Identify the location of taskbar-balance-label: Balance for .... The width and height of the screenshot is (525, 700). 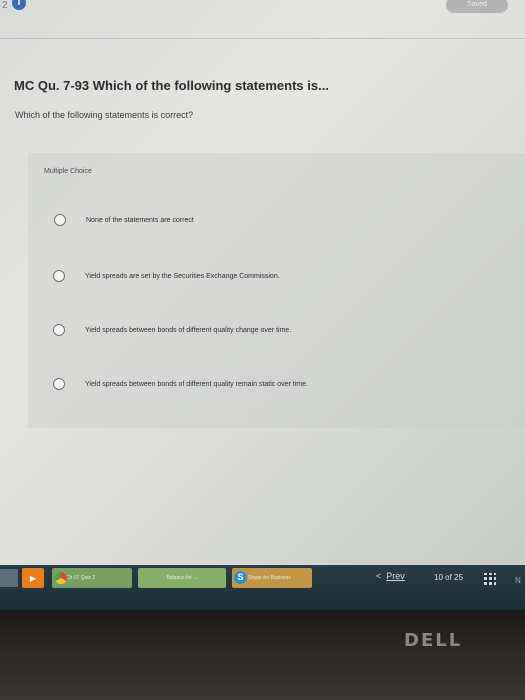
(182, 578).